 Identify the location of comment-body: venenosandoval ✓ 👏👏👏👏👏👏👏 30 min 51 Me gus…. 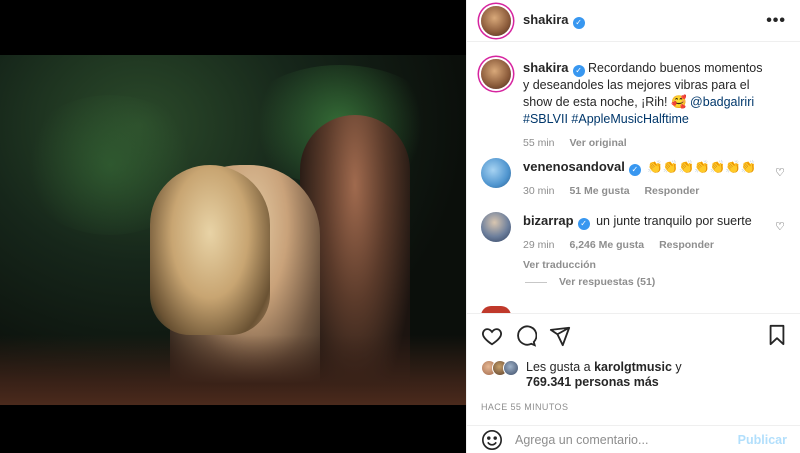
(645, 179).